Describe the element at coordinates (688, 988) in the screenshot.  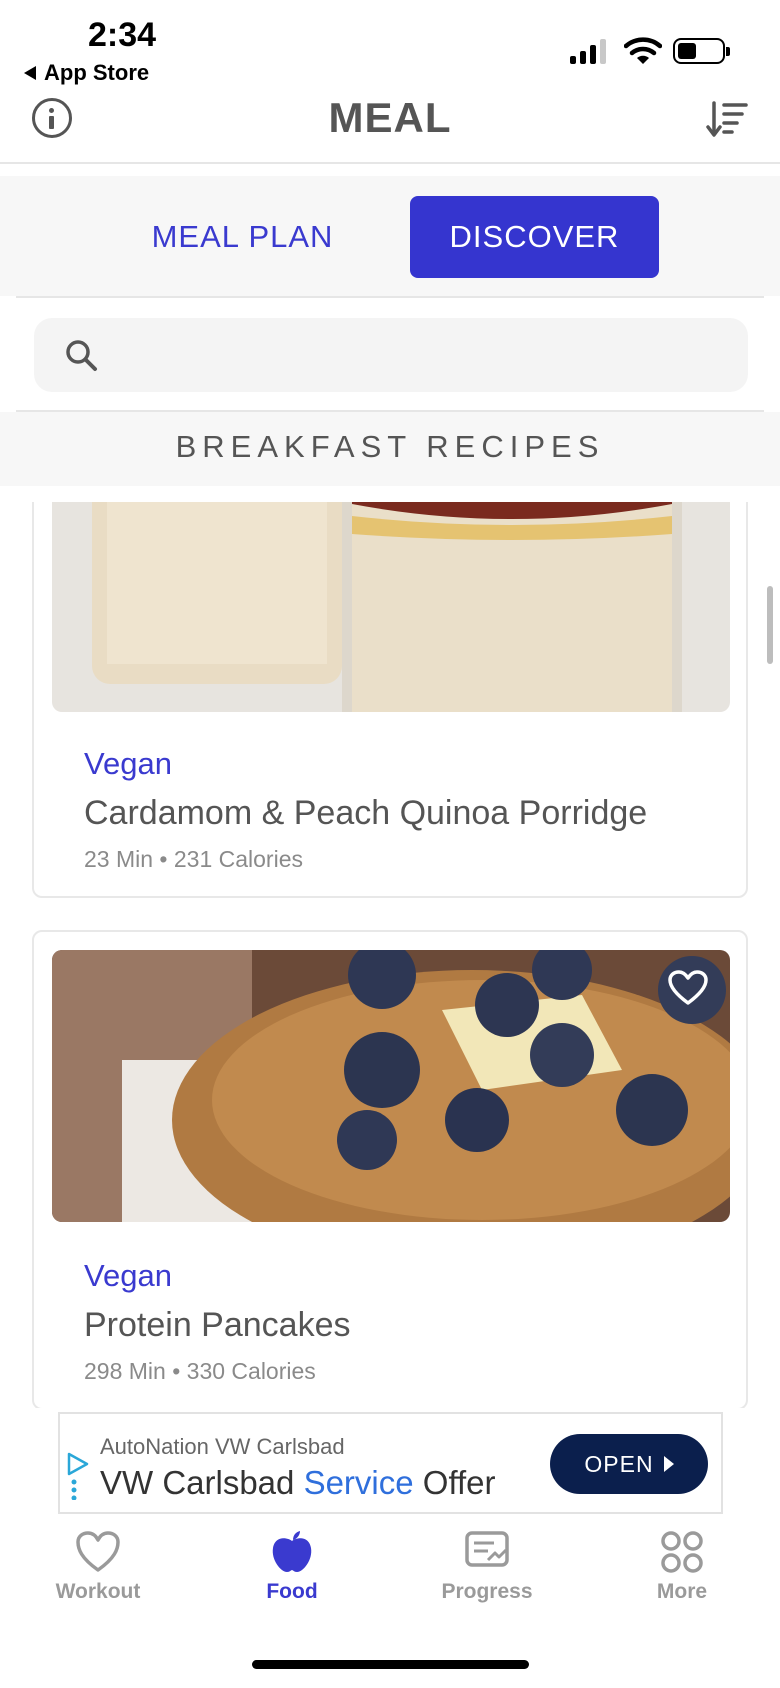
I see `favorite-heart-icon` at that location.